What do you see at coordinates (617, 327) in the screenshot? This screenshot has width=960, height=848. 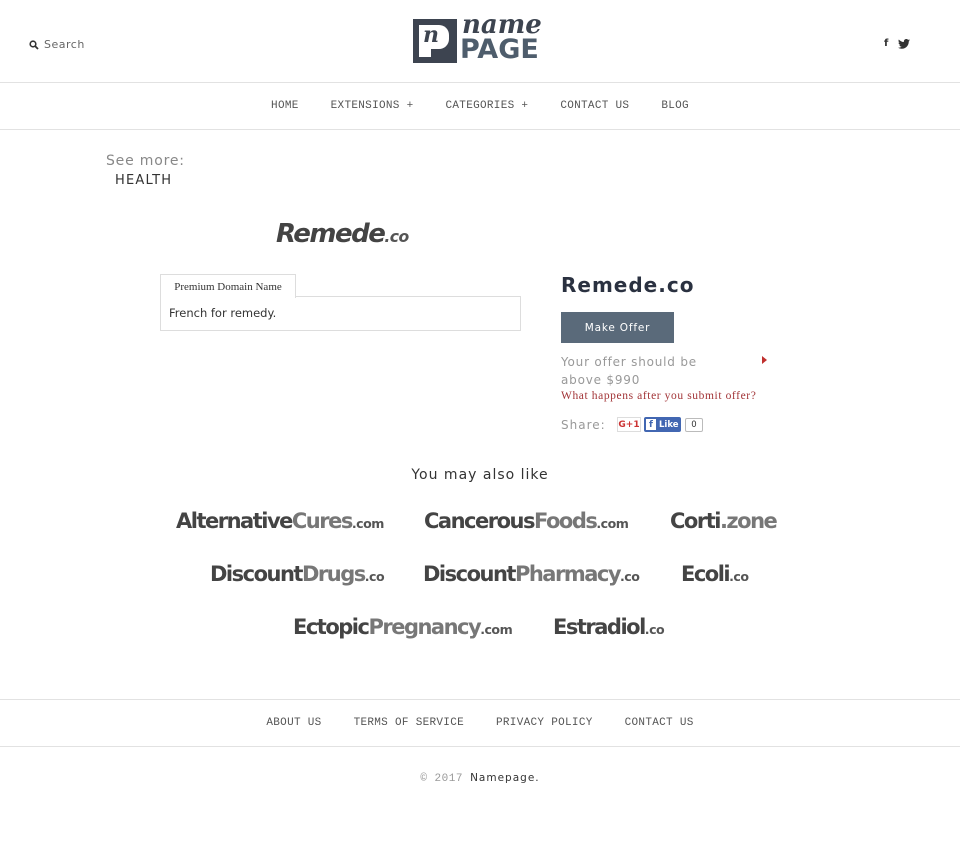 I see `make-offer-button: Make Offer` at bounding box center [617, 327].